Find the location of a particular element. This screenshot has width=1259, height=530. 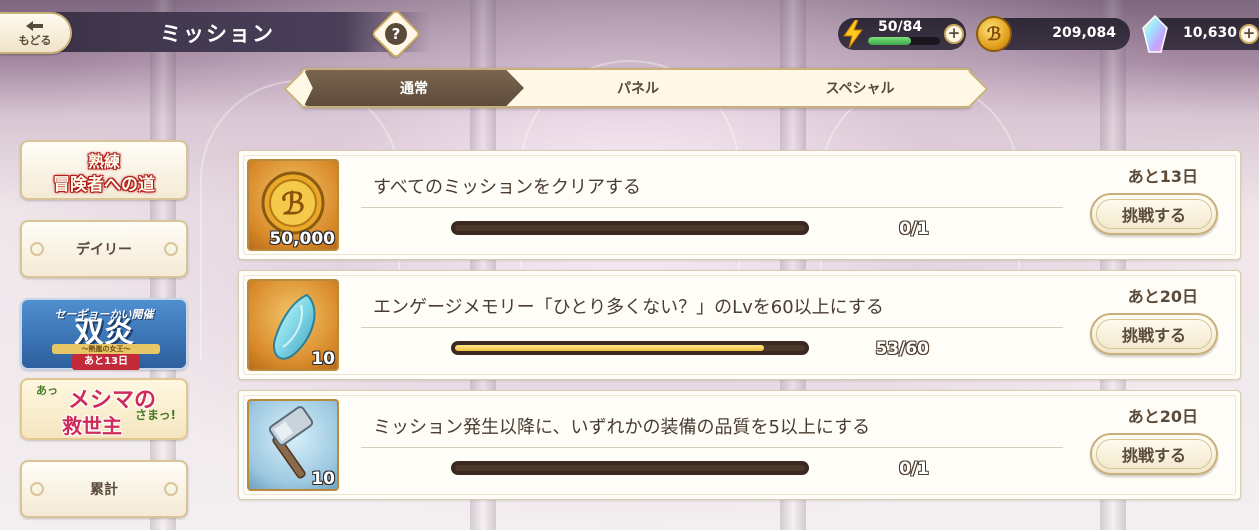

sidebar-item-daily: デイリー is located at coordinates (104, 249).